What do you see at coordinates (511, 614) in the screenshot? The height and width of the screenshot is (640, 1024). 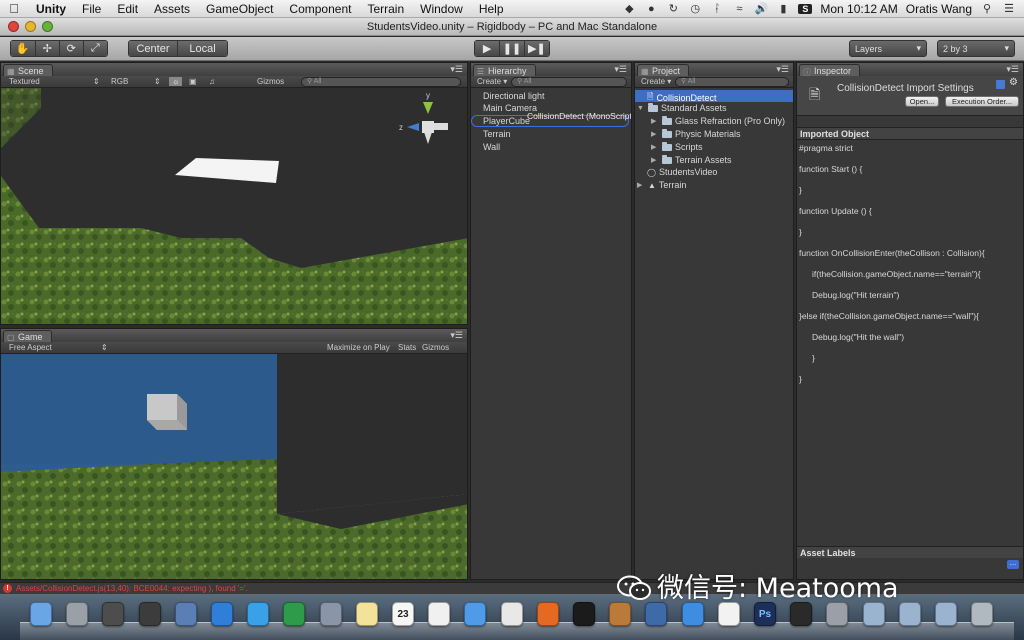 I see `chrome-icon` at bounding box center [511, 614].